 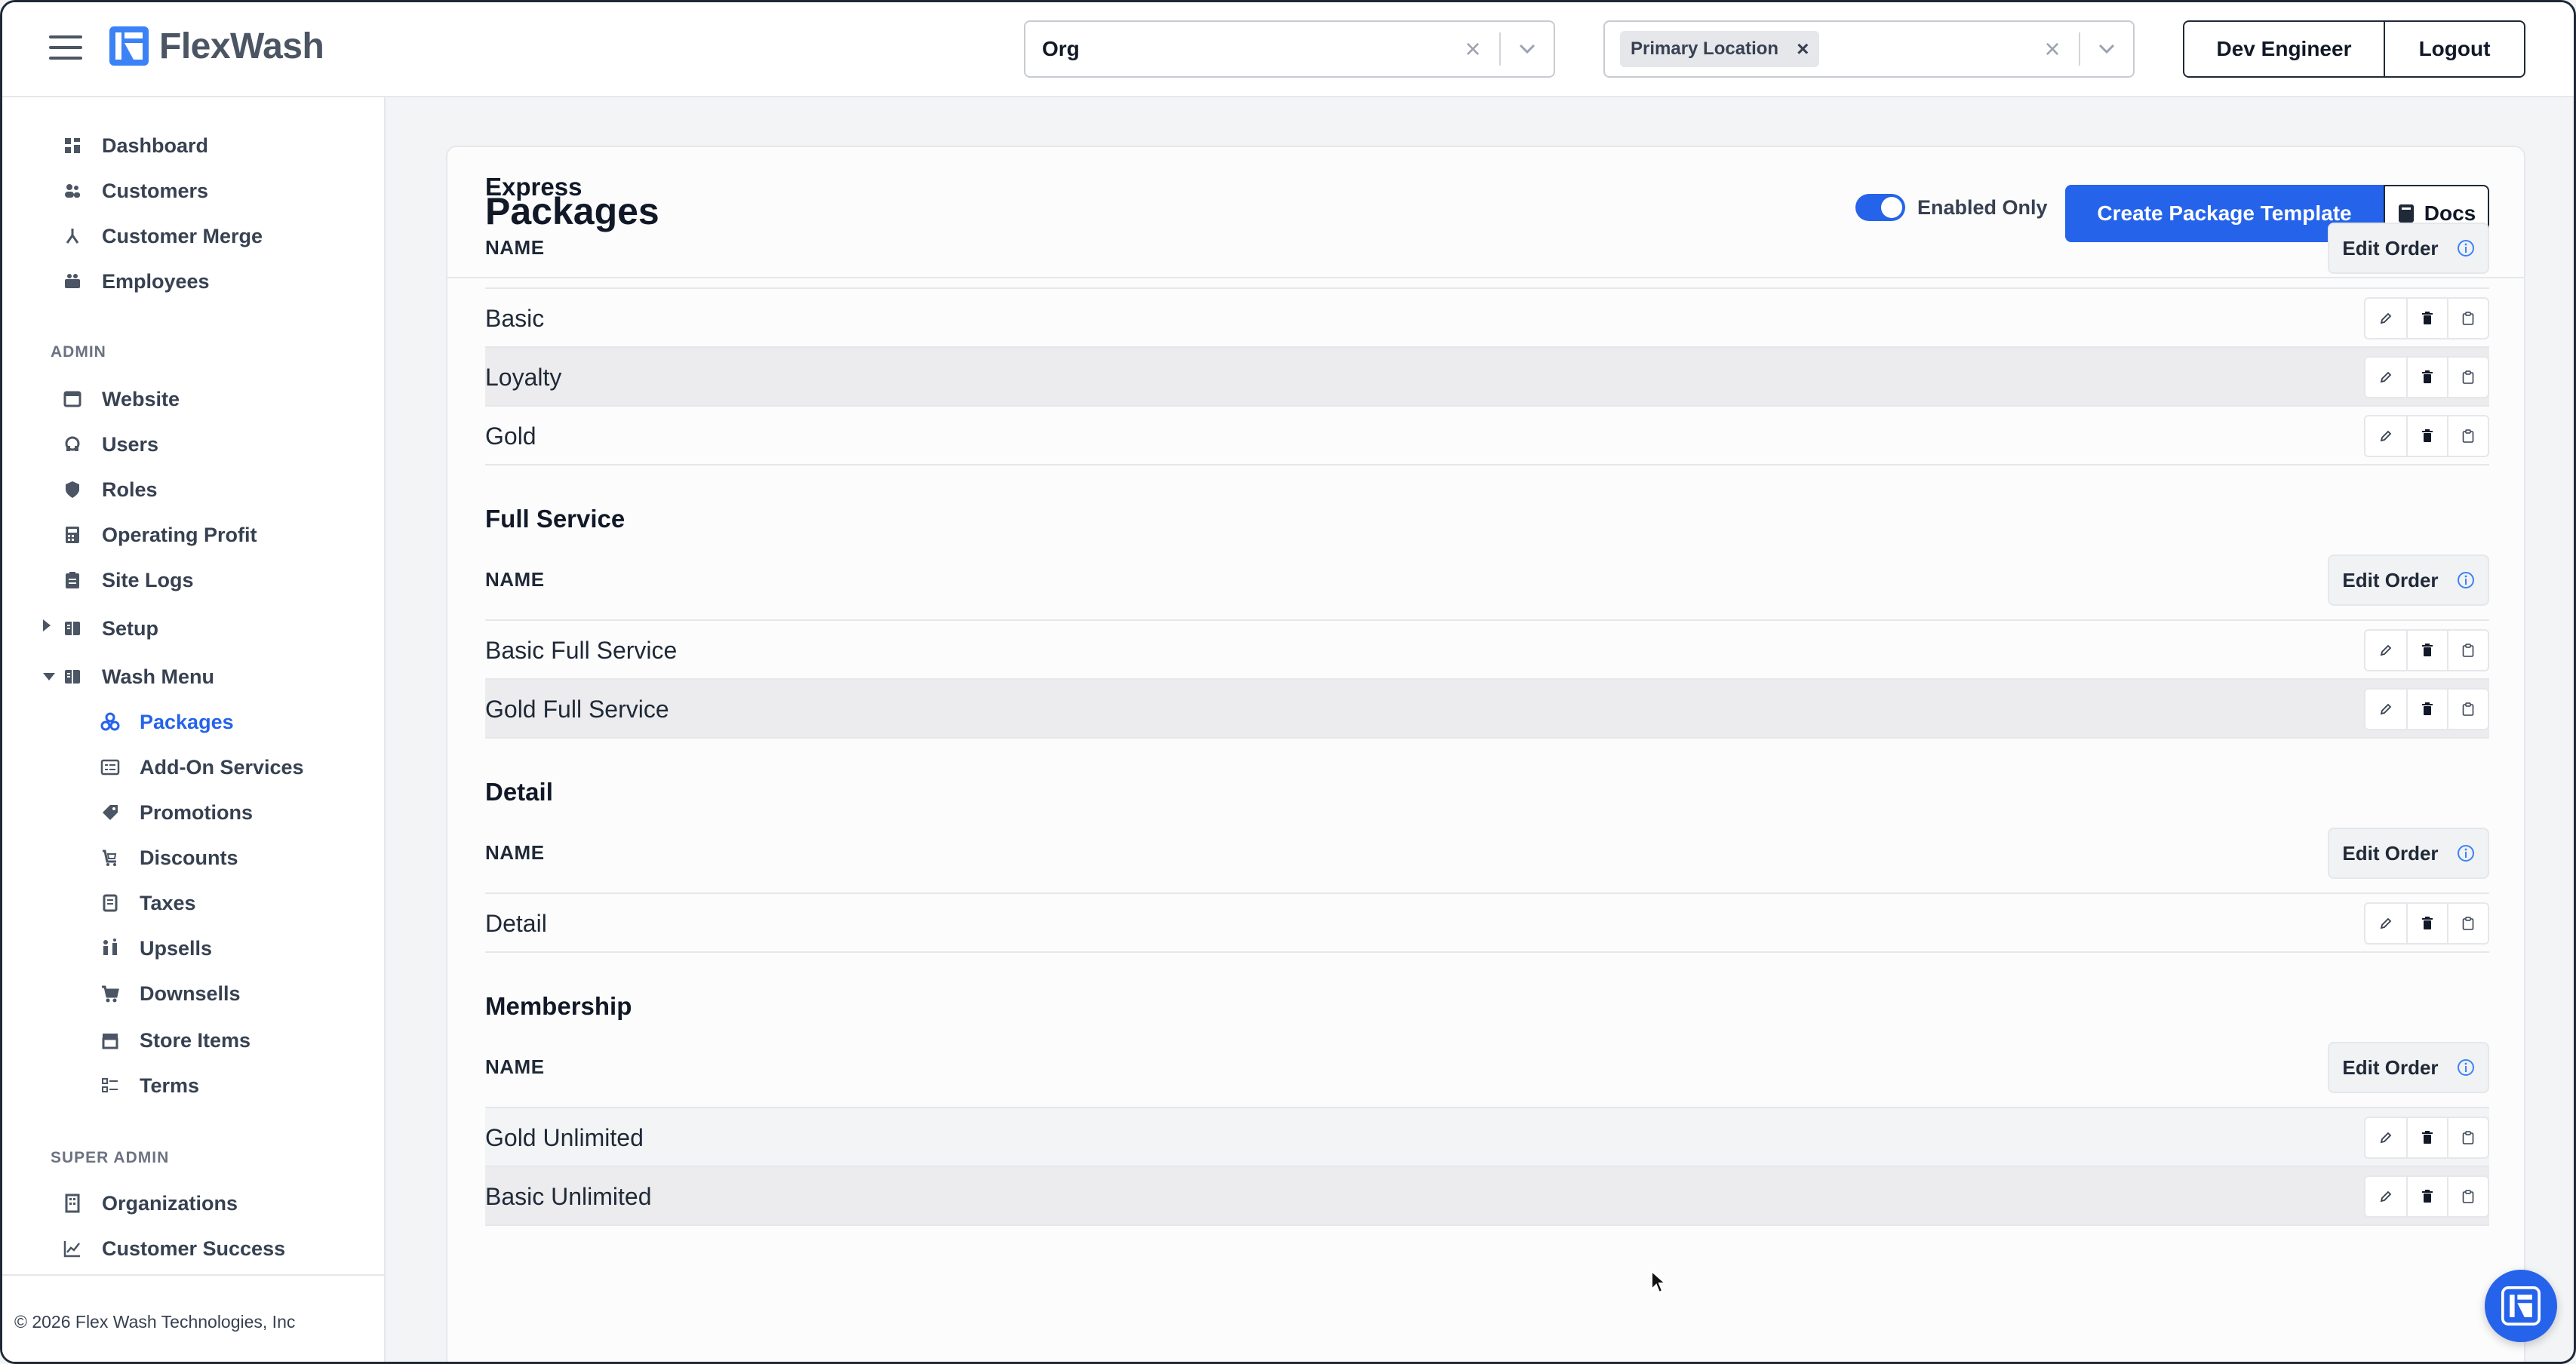 What do you see at coordinates (155, 145) in the screenshot?
I see `sidebar-item-label: Dashboard` at bounding box center [155, 145].